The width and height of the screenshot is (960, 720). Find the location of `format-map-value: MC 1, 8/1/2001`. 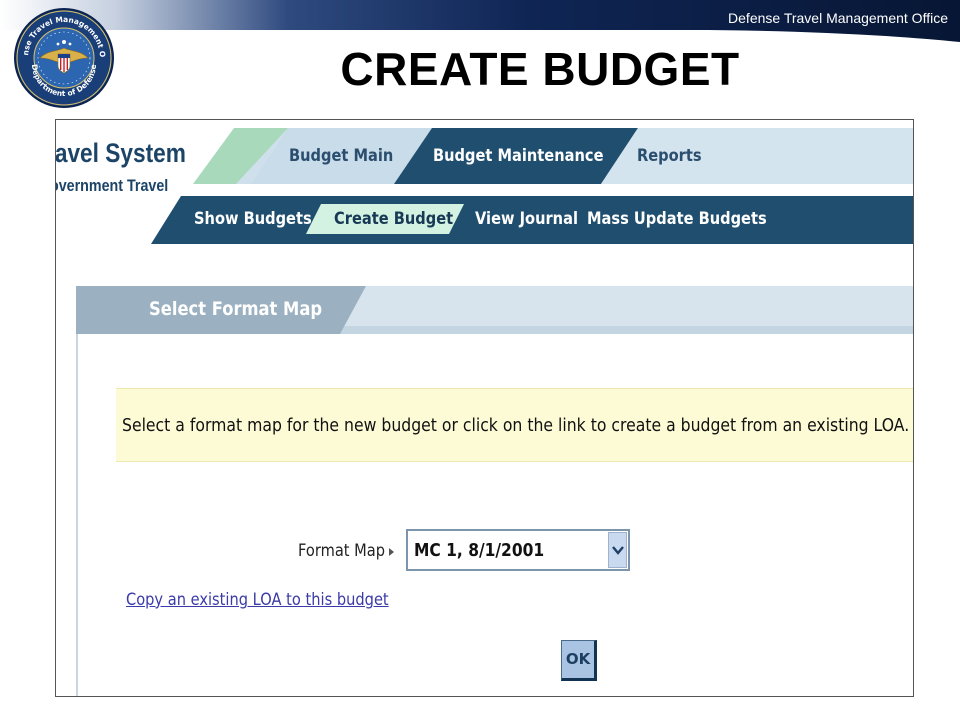

format-map-value: MC 1, 8/1/2001 is located at coordinates (479, 550).